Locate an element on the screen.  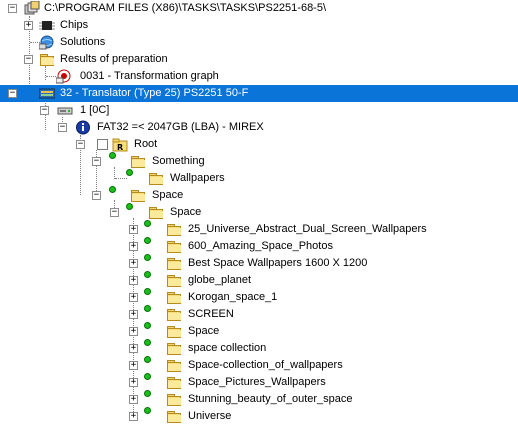
tree-node-space-child: + Best Space Wallpapers 1600 X 1200 is located at coordinates (259, 263).